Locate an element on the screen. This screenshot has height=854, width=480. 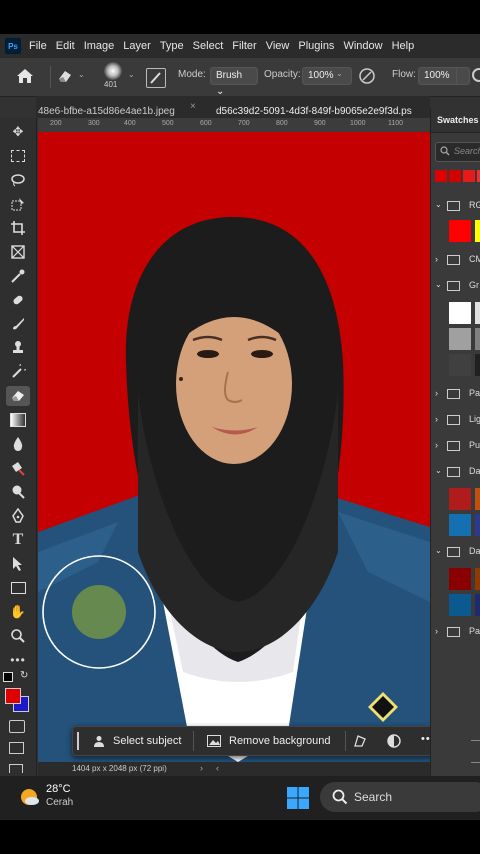
zoom-tool-icon is located at coordinates (18, 636).